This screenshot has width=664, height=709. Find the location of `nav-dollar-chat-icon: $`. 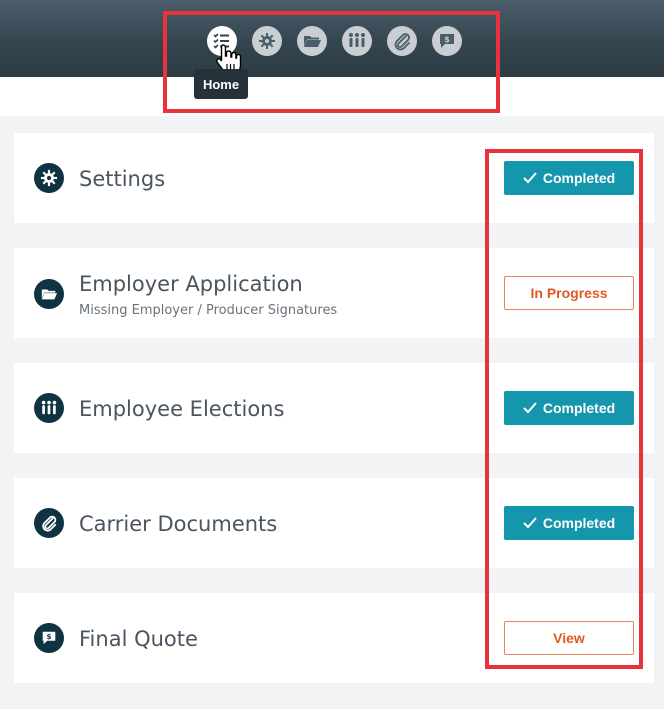

nav-dollar-chat-icon: $ is located at coordinates (447, 41).